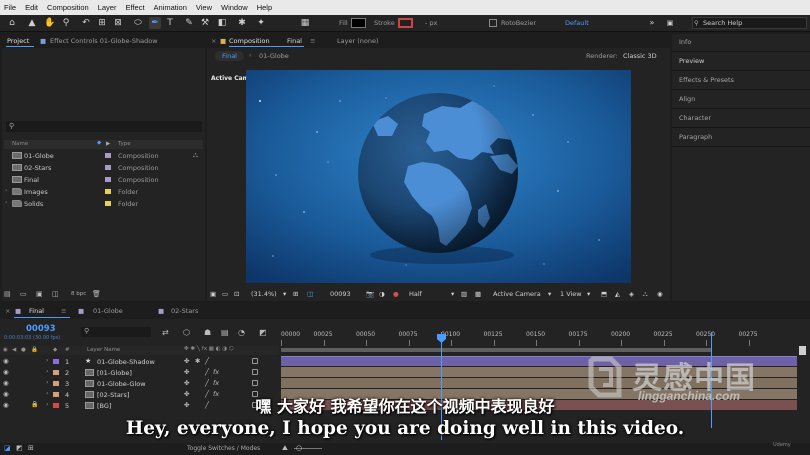 This screenshot has height=455, width=810. I want to click on rotobezier-checkbox, so click(493, 23).